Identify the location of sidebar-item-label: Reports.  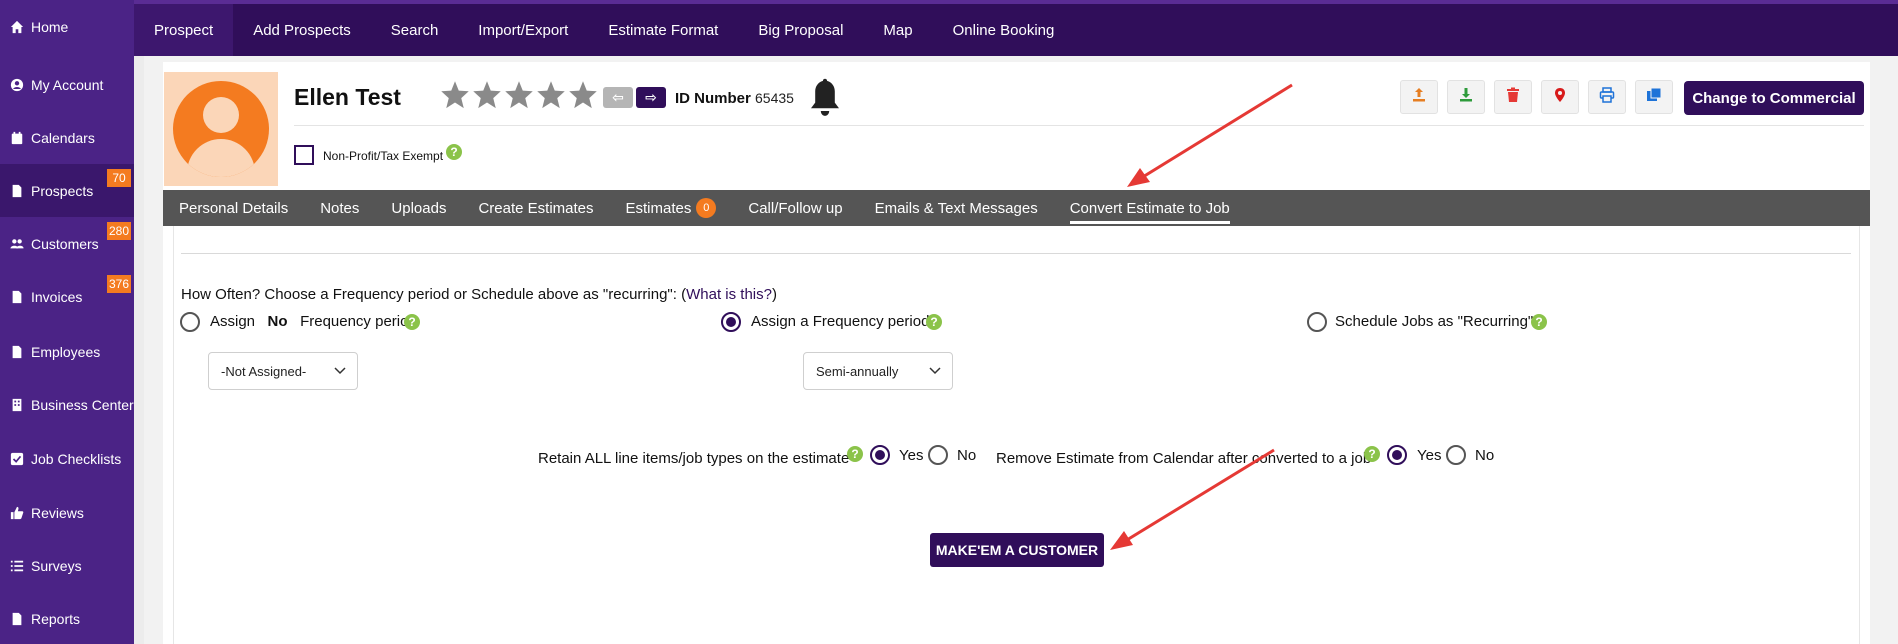
(56, 618).